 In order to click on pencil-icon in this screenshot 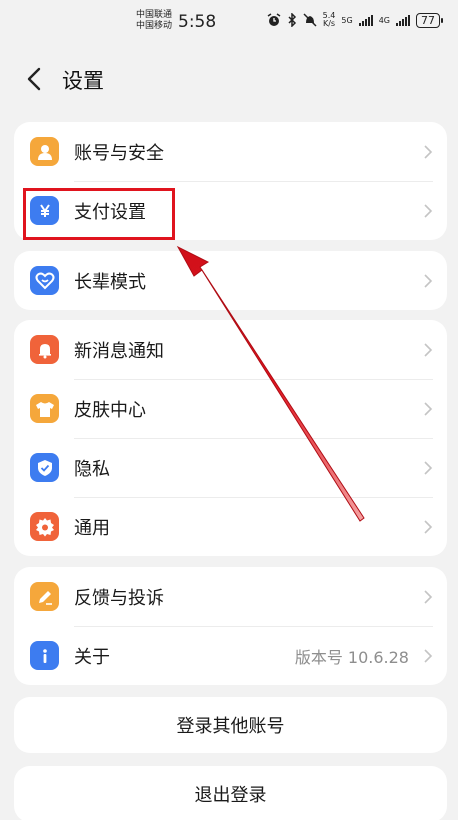, I will do `click(44, 596)`.